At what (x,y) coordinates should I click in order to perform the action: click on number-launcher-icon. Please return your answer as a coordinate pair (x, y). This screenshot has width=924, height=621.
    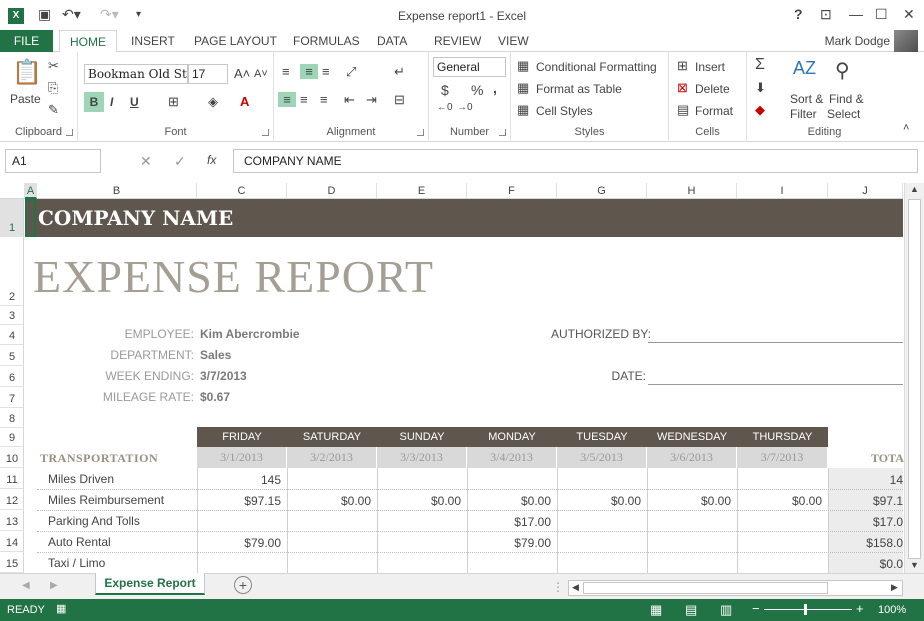
    Looking at the image, I should click on (502, 132).